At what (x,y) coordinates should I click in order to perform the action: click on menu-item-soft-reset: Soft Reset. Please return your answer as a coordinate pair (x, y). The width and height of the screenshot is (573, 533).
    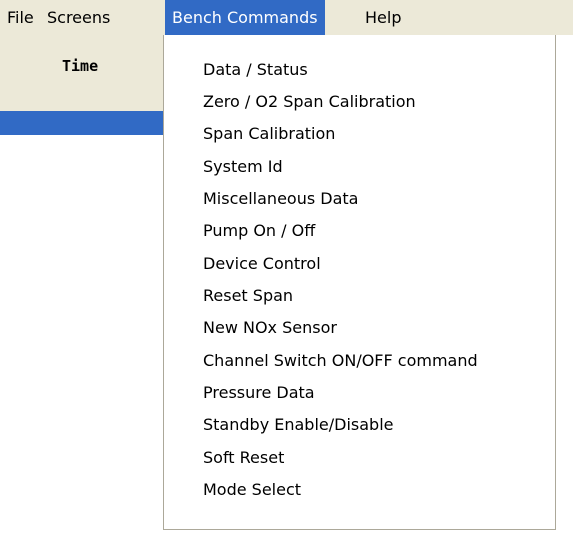
    Looking at the image, I should click on (359, 458).